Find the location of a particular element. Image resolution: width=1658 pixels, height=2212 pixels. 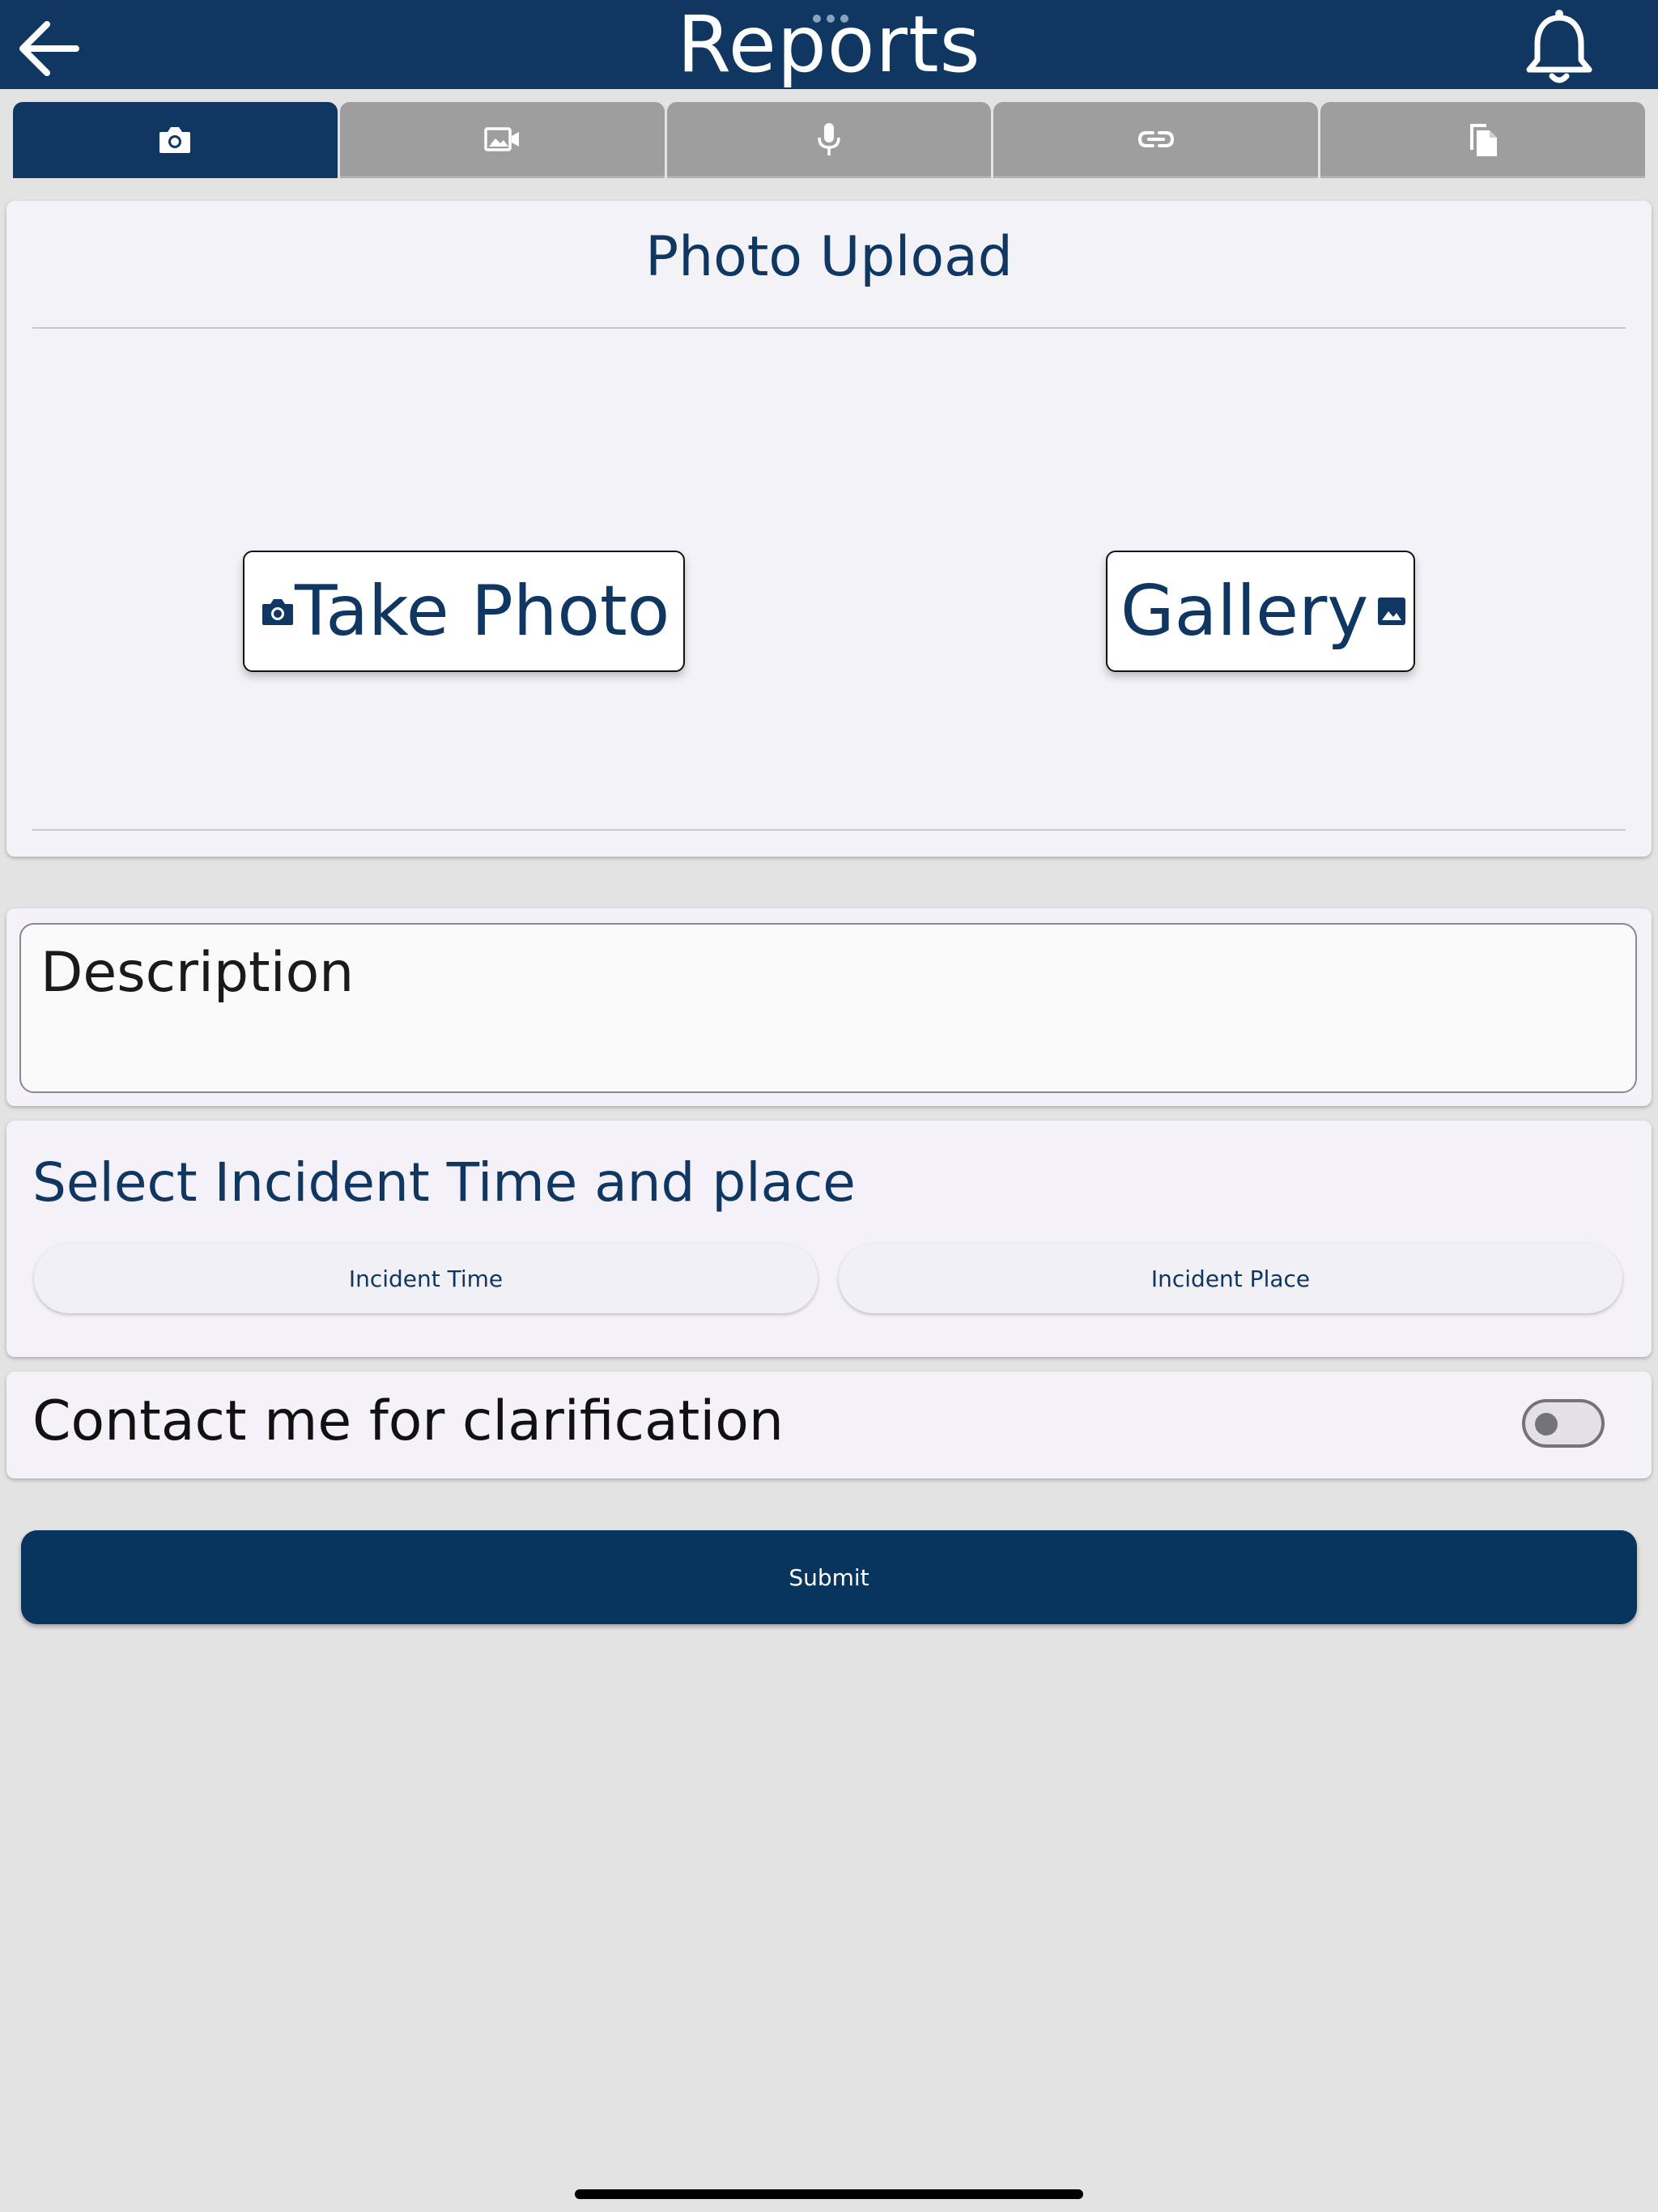

tab-audio is located at coordinates (829, 140).